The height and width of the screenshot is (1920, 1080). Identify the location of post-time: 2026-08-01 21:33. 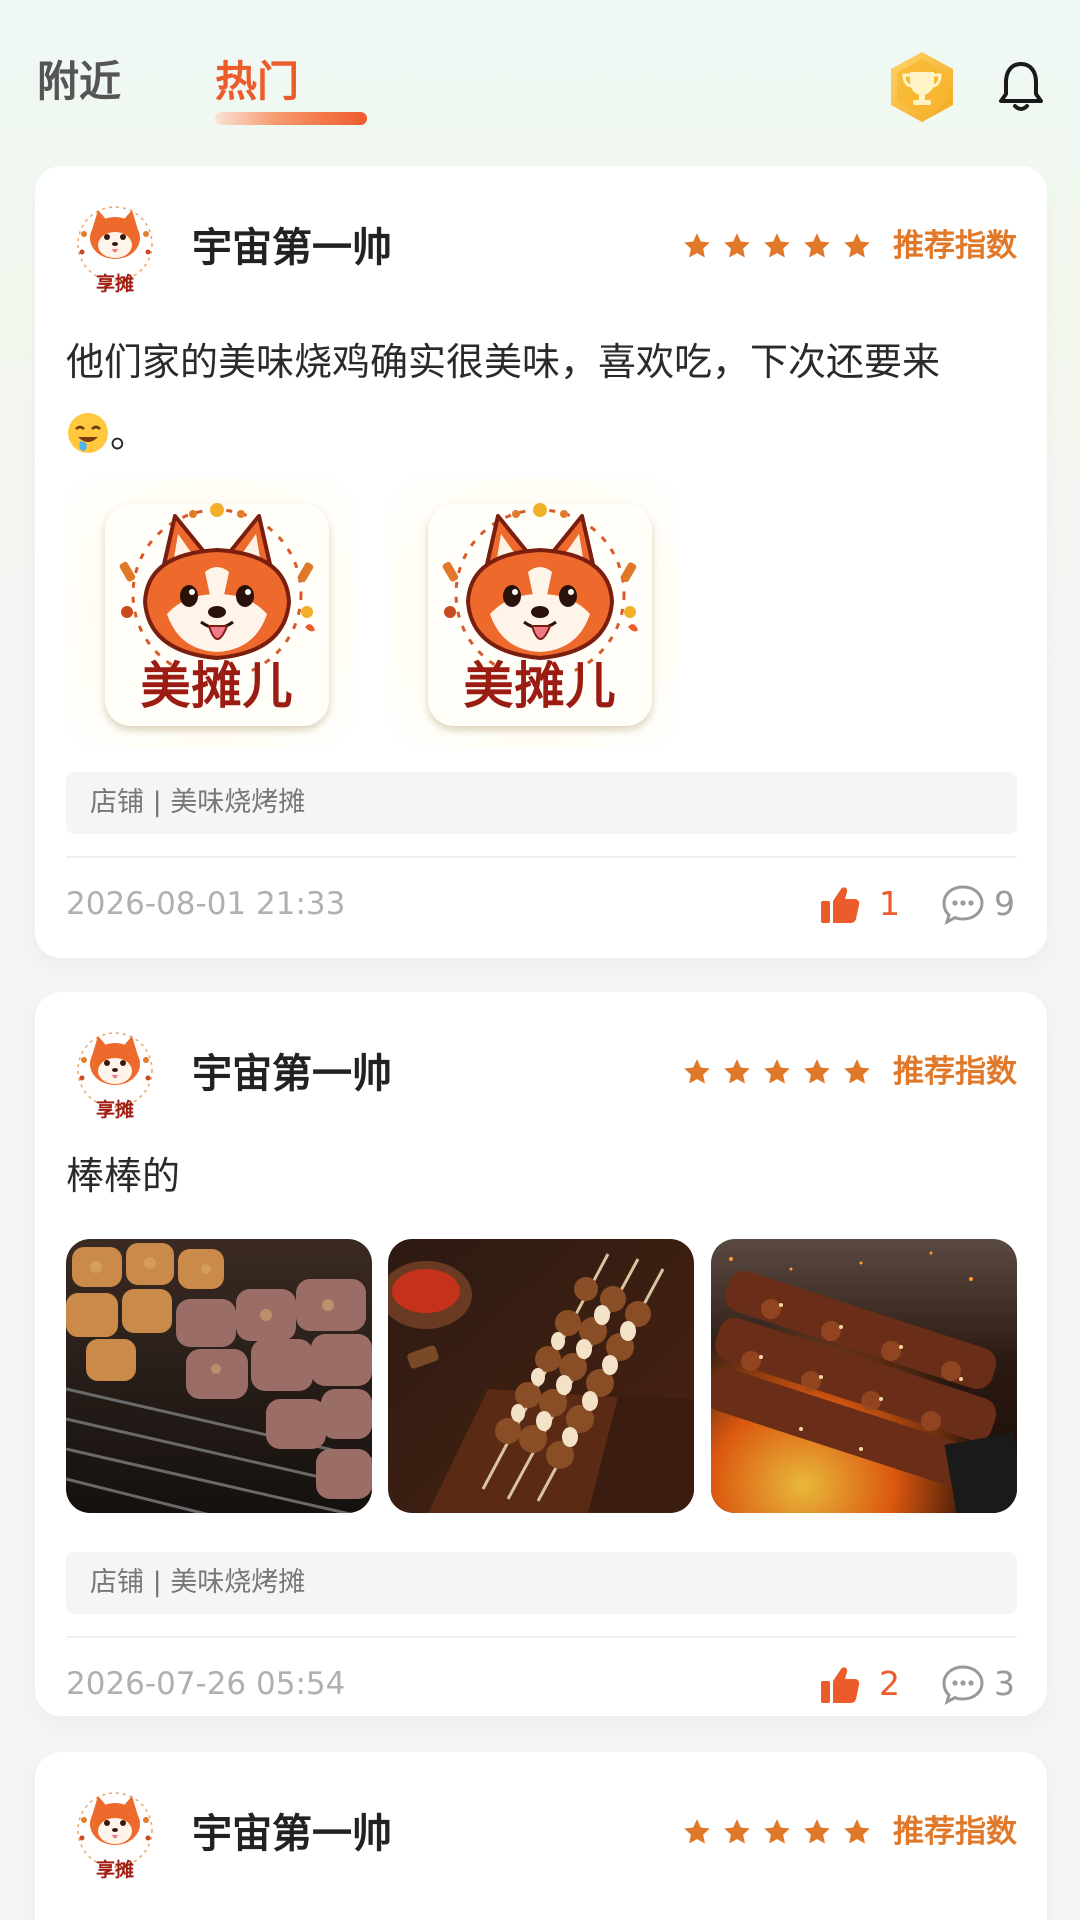
(206, 904).